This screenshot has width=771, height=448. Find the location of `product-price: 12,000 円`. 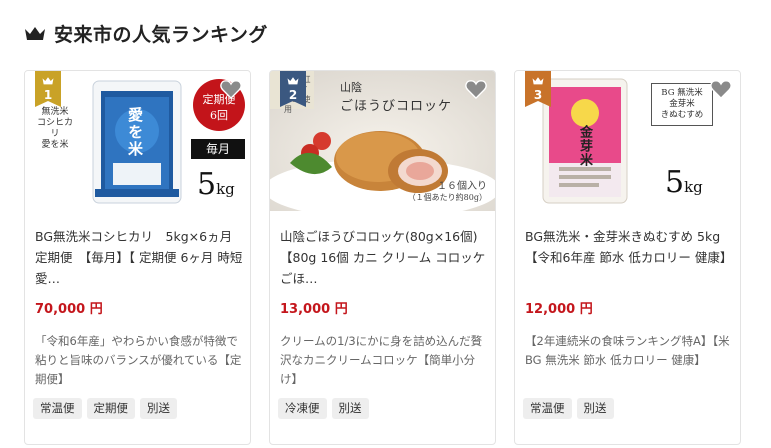

product-price: 12,000 円 is located at coordinates (559, 309).